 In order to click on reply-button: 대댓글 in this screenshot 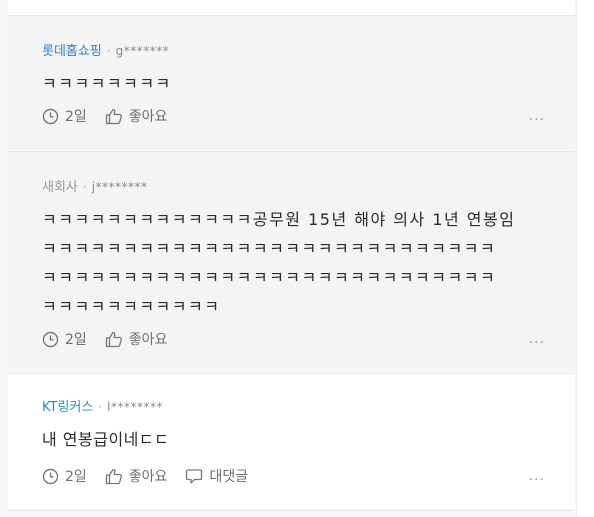, I will do `click(216, 476)`.